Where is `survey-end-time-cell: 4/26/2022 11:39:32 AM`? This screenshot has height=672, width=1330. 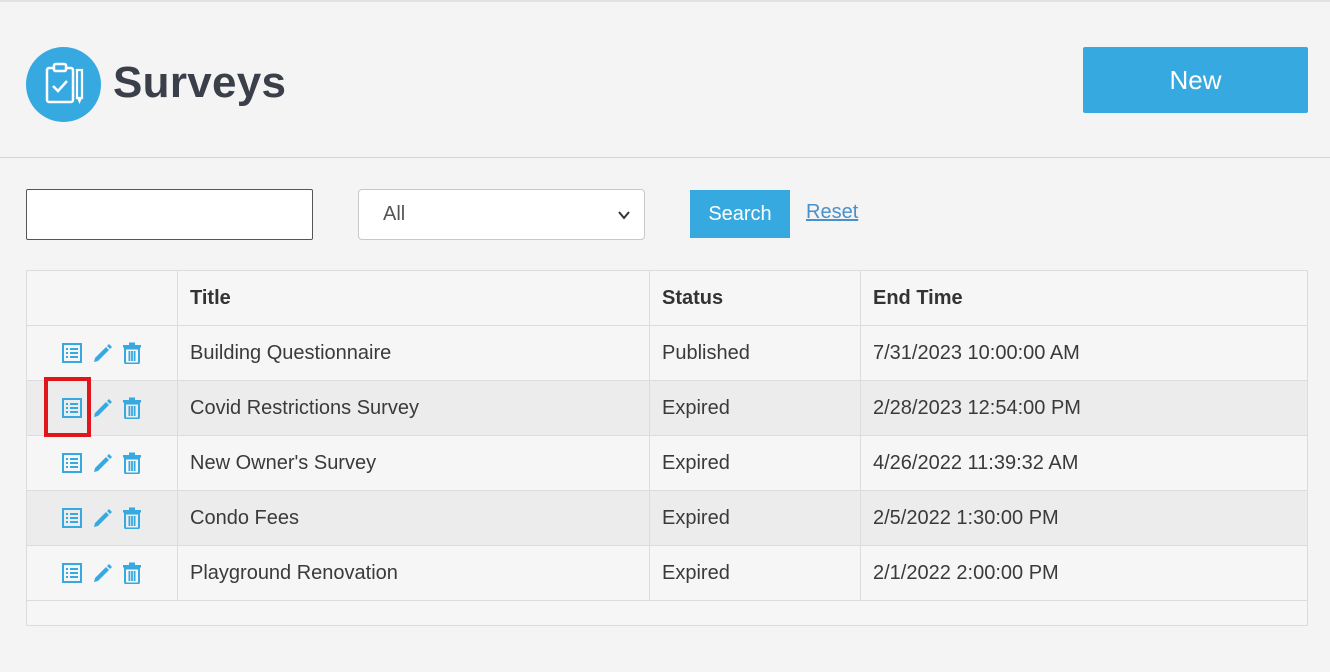
survey-end-time-cell: 4/26/2022 11:39:32 AM is located at coordinates (1083, 463).